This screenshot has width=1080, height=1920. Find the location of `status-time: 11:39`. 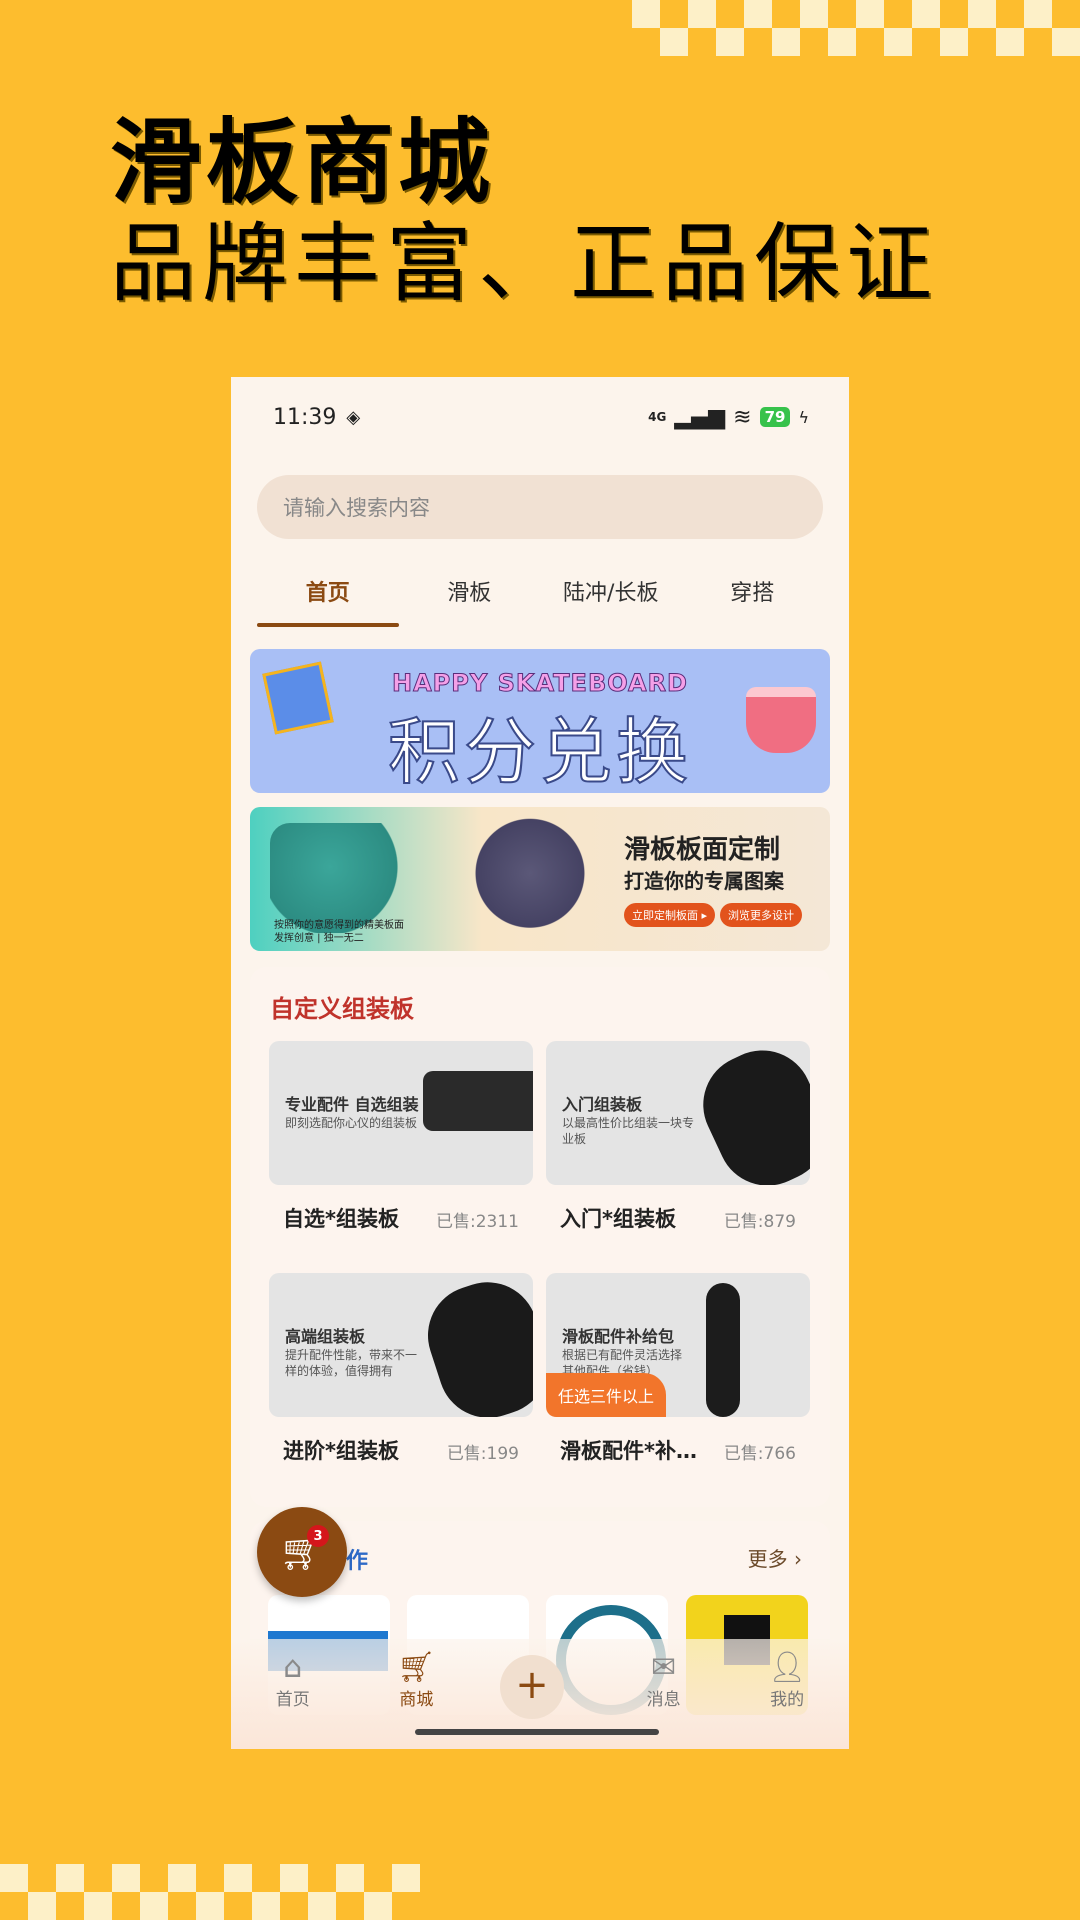

status-time: 11:39 is located at coordinates (305, 417).